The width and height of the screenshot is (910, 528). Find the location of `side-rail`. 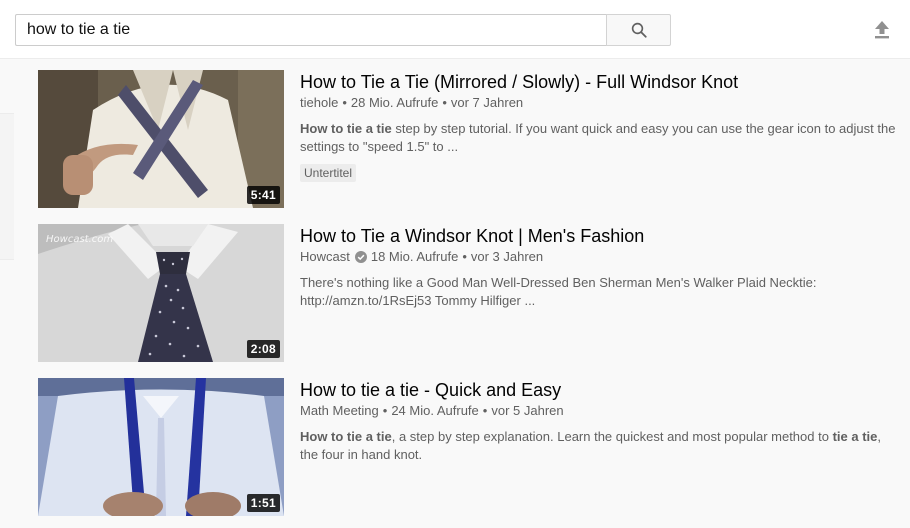

side-rail is located at coordinates (7, 186).